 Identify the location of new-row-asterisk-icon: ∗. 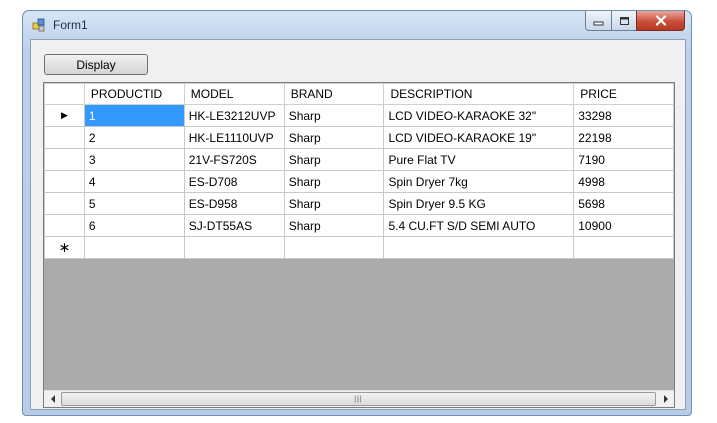
(64, 247).